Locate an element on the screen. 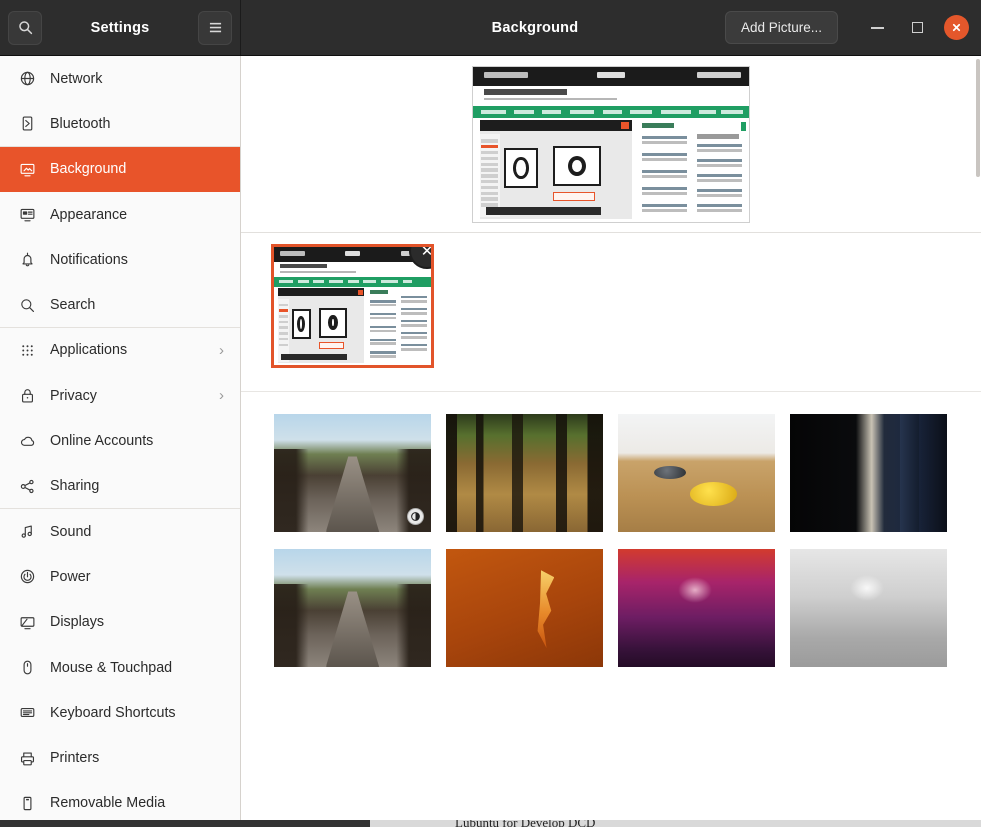 The width and height of the screenshot is (981, 827). sidebar-item-label: Notifications is located at coordinates (89, 259).